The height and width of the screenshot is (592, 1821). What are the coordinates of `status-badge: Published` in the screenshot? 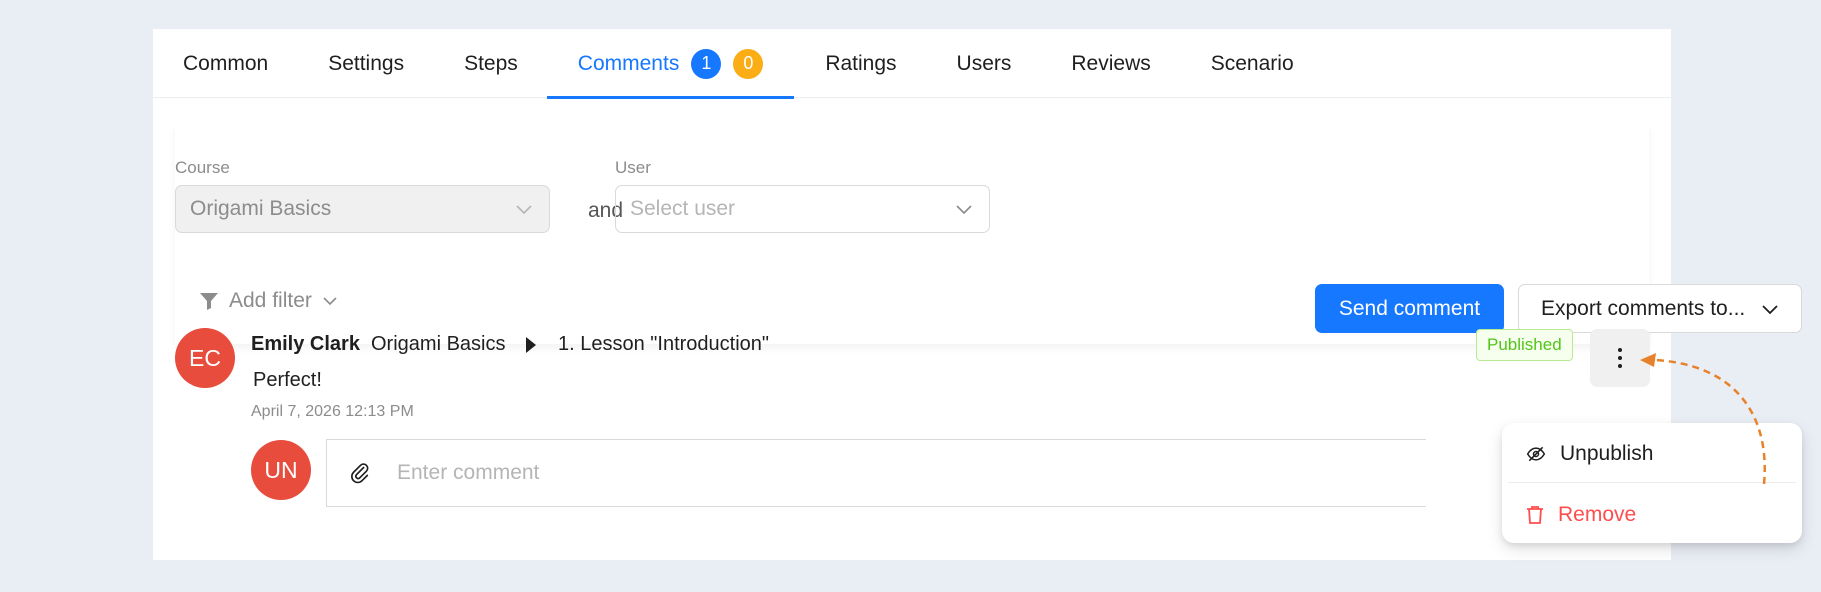 It's located at (1524, 345).